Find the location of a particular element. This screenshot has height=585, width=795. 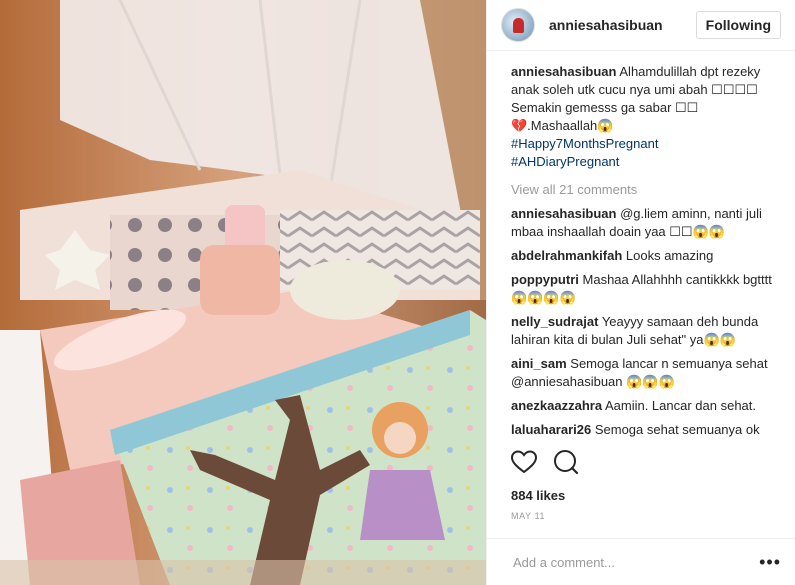

action-icons is located at coordinates (640, 464).